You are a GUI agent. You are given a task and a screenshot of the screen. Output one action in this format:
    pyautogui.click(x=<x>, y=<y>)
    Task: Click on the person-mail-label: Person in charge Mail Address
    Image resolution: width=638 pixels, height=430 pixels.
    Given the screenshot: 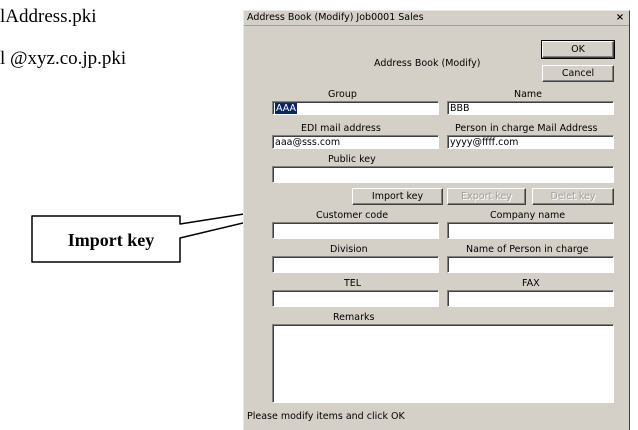 What is the action you would take?
    pyautogui.click(x=526, y=128)
    